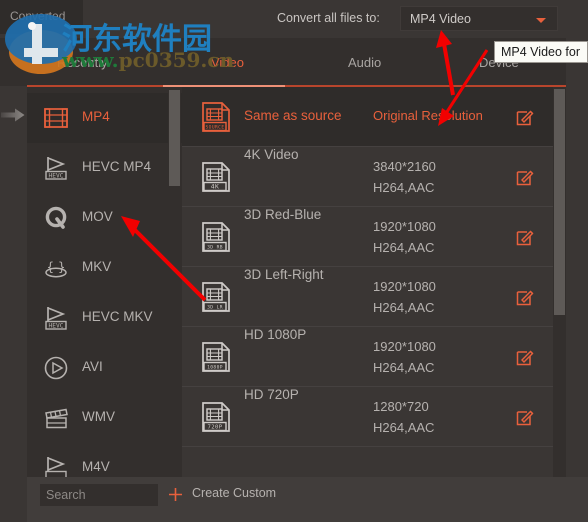 The height and width of the screenshot is (522, 588). Describe the element at coordinates (216, 237) in the screenshot. I see `video-file-icon: 3D RB` at that location.